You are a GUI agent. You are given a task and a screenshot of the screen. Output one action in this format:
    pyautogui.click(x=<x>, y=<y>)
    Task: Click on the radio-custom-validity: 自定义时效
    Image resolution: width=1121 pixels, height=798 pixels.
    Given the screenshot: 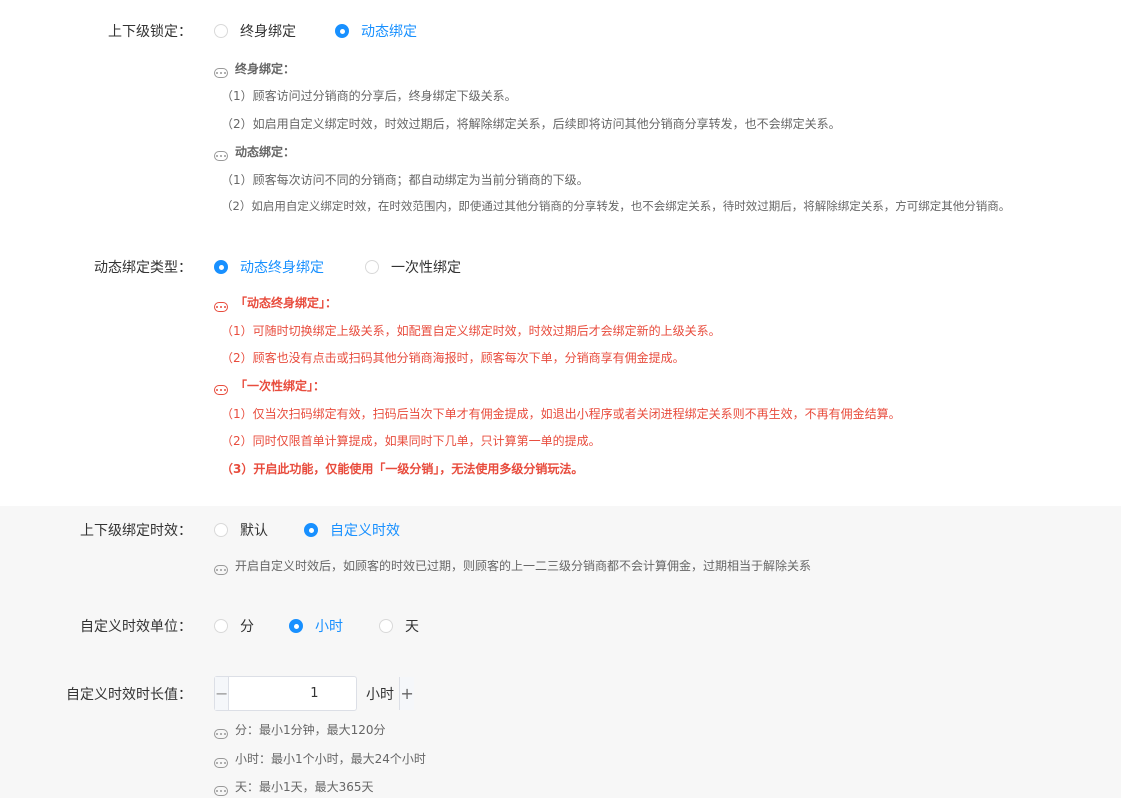 What is the action you would take?
    pyautogui.click(x=352, y=530)
    